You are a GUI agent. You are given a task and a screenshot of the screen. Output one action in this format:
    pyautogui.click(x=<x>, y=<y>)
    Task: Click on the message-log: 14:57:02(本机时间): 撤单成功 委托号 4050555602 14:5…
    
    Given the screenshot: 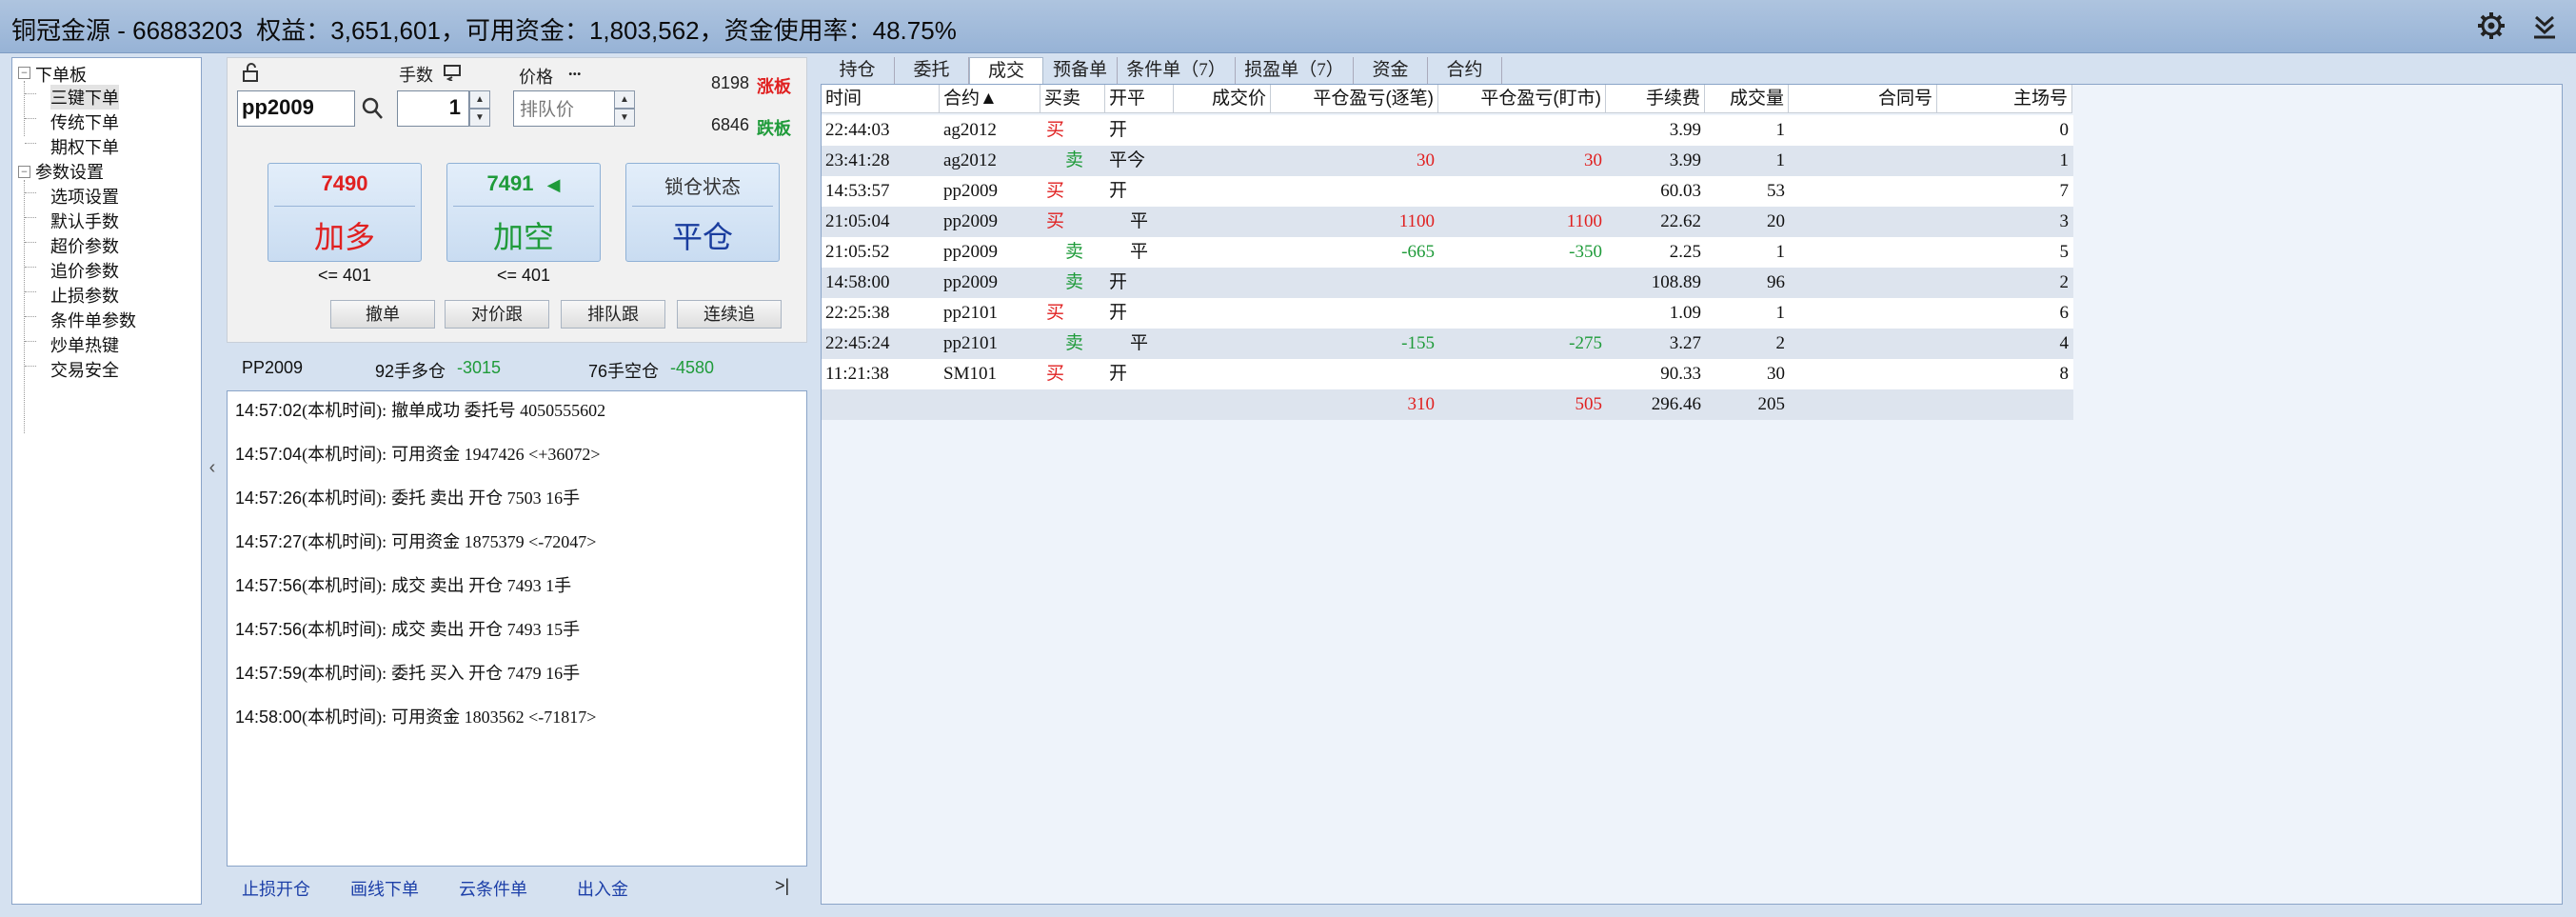 What is the action you would take?
    pyautogui.click(x=517, y=629)
    